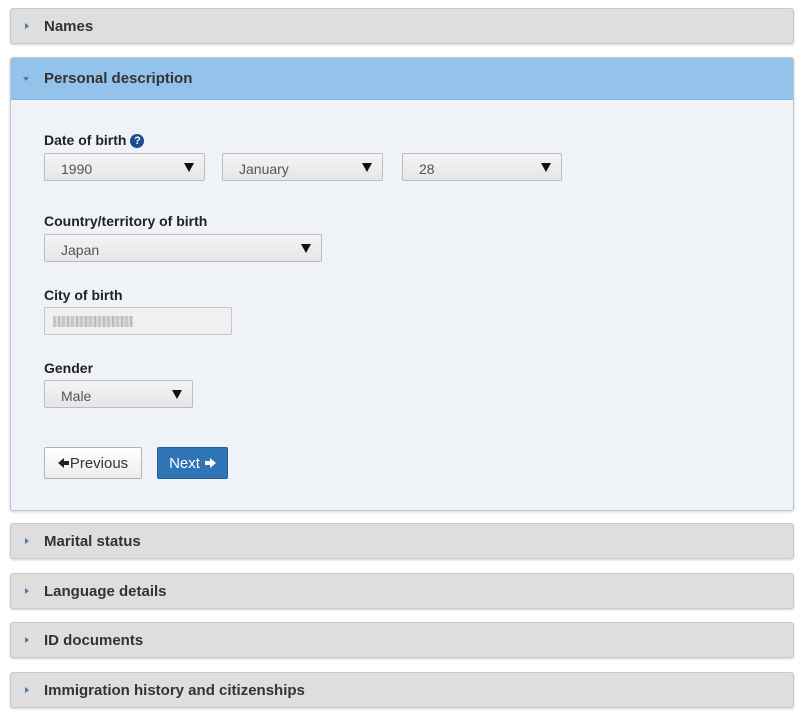  I want to click on dob-day-select: 28, so click(482, 167).